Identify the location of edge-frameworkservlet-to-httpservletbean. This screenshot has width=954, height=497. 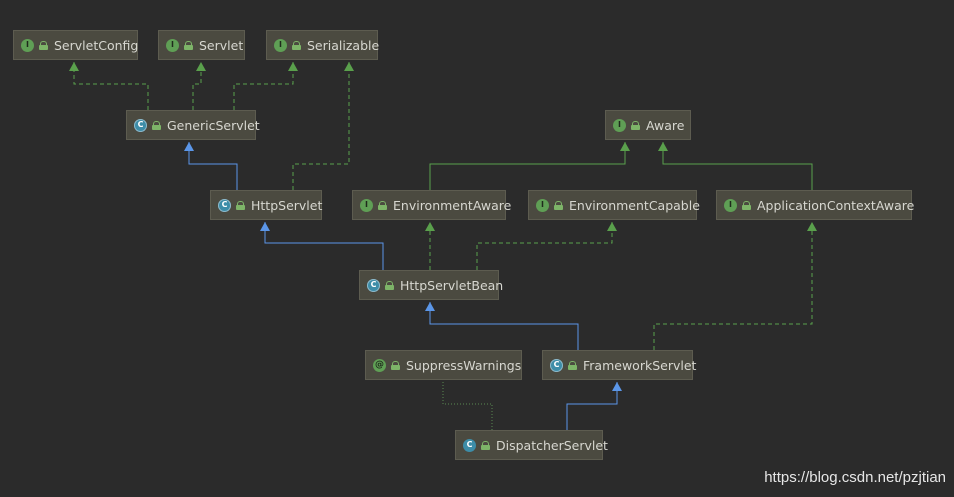
(502, 326).